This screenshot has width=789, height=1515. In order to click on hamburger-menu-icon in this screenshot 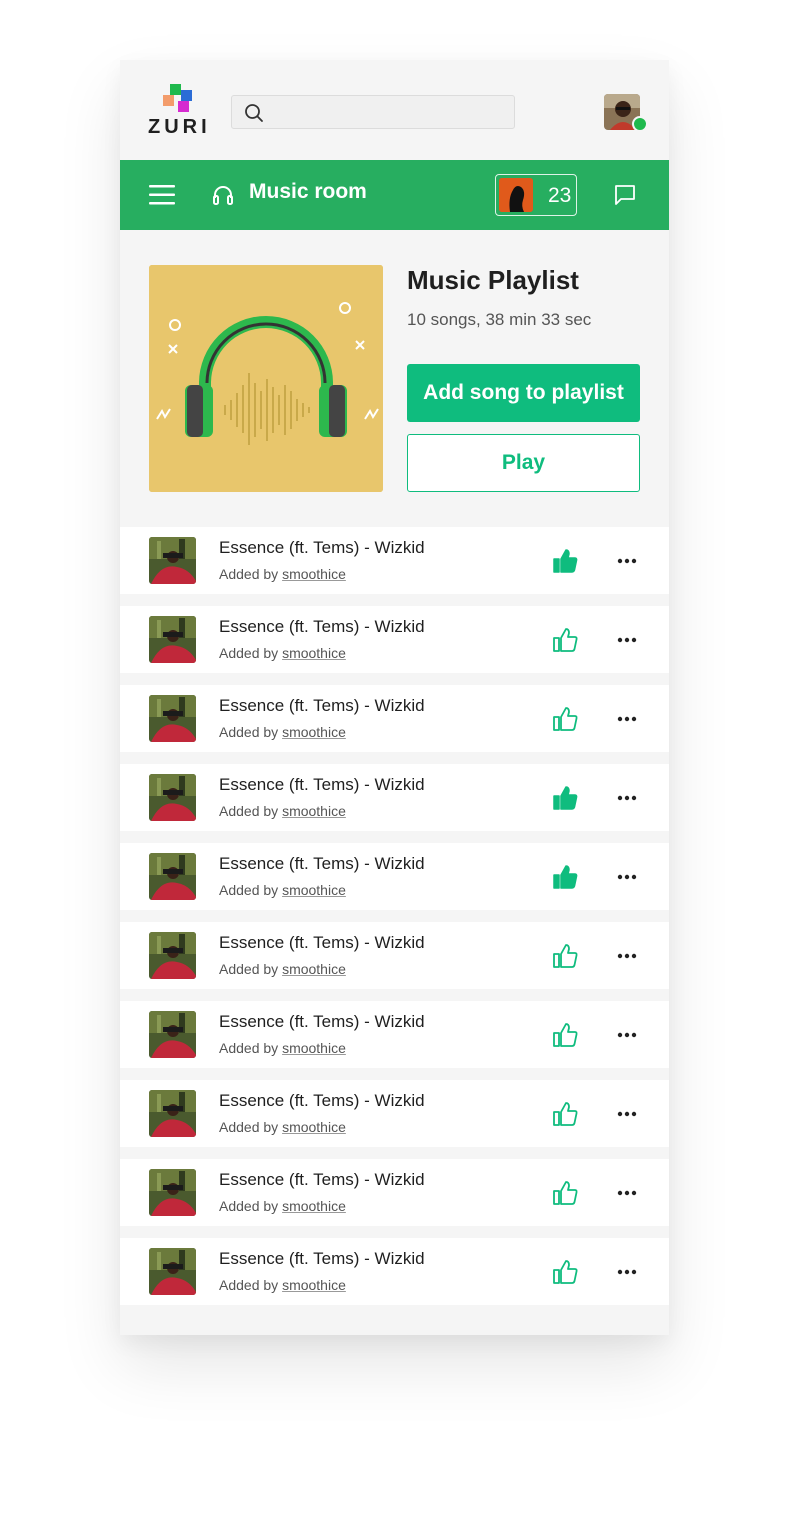, I will do `click(162, 195)`.